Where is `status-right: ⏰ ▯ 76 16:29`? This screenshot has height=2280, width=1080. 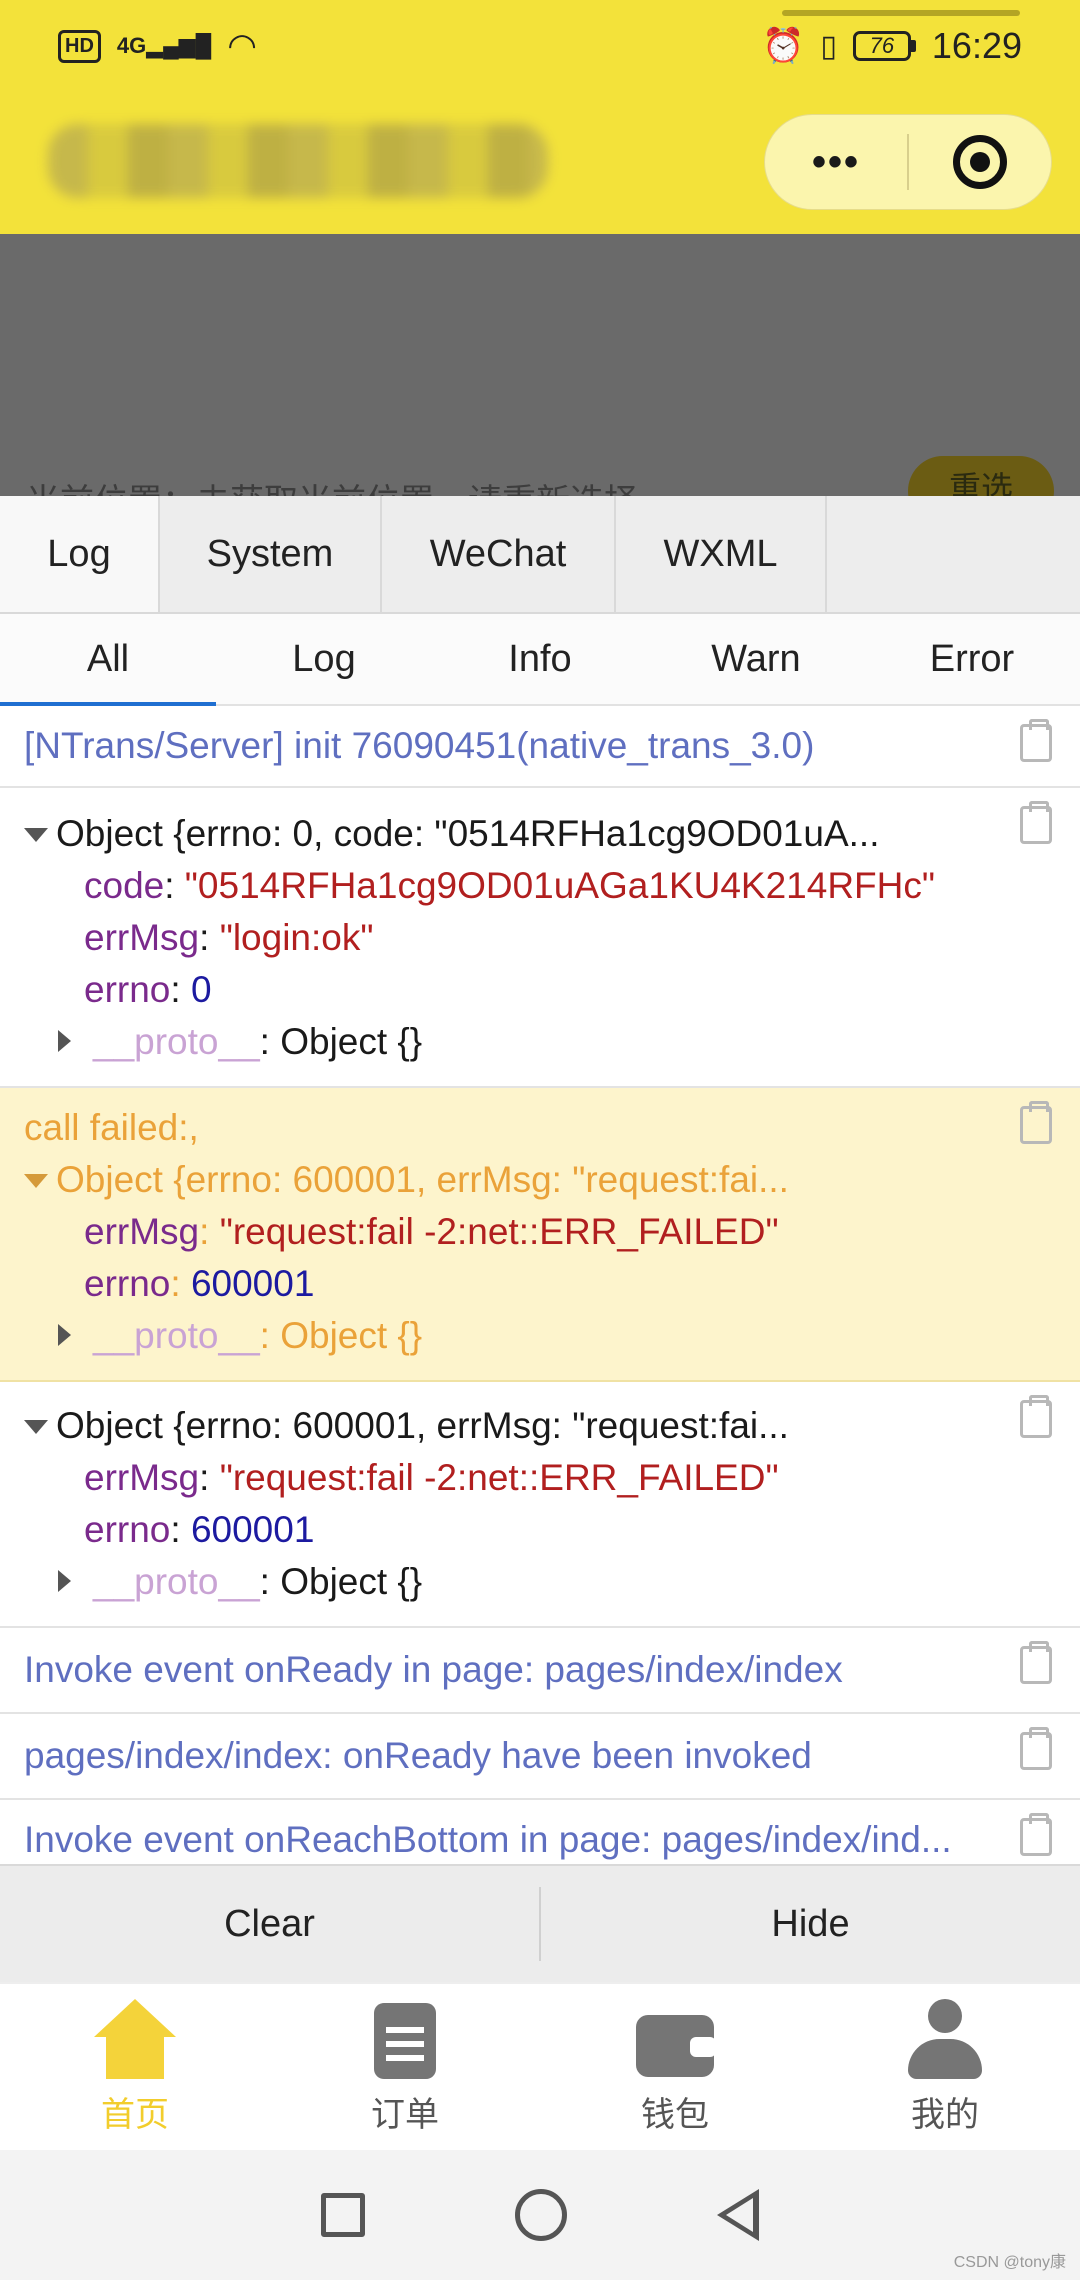
status-right: ⏰ ▯ 76 16:29 is located at coordinates (892, 46).